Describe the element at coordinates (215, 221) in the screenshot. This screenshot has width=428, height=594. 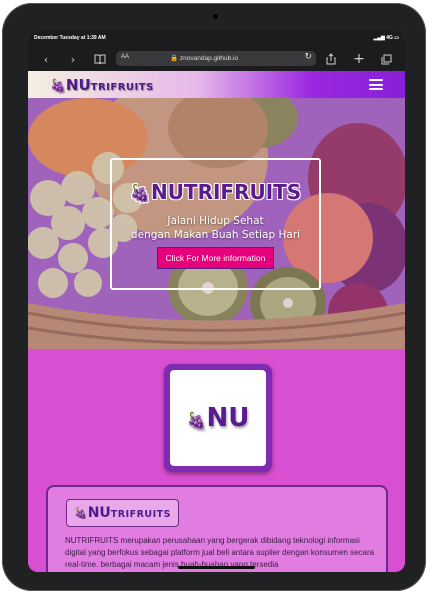
I see `hero-tagline-line-1: Jalani Hidup Sehat` at that location.